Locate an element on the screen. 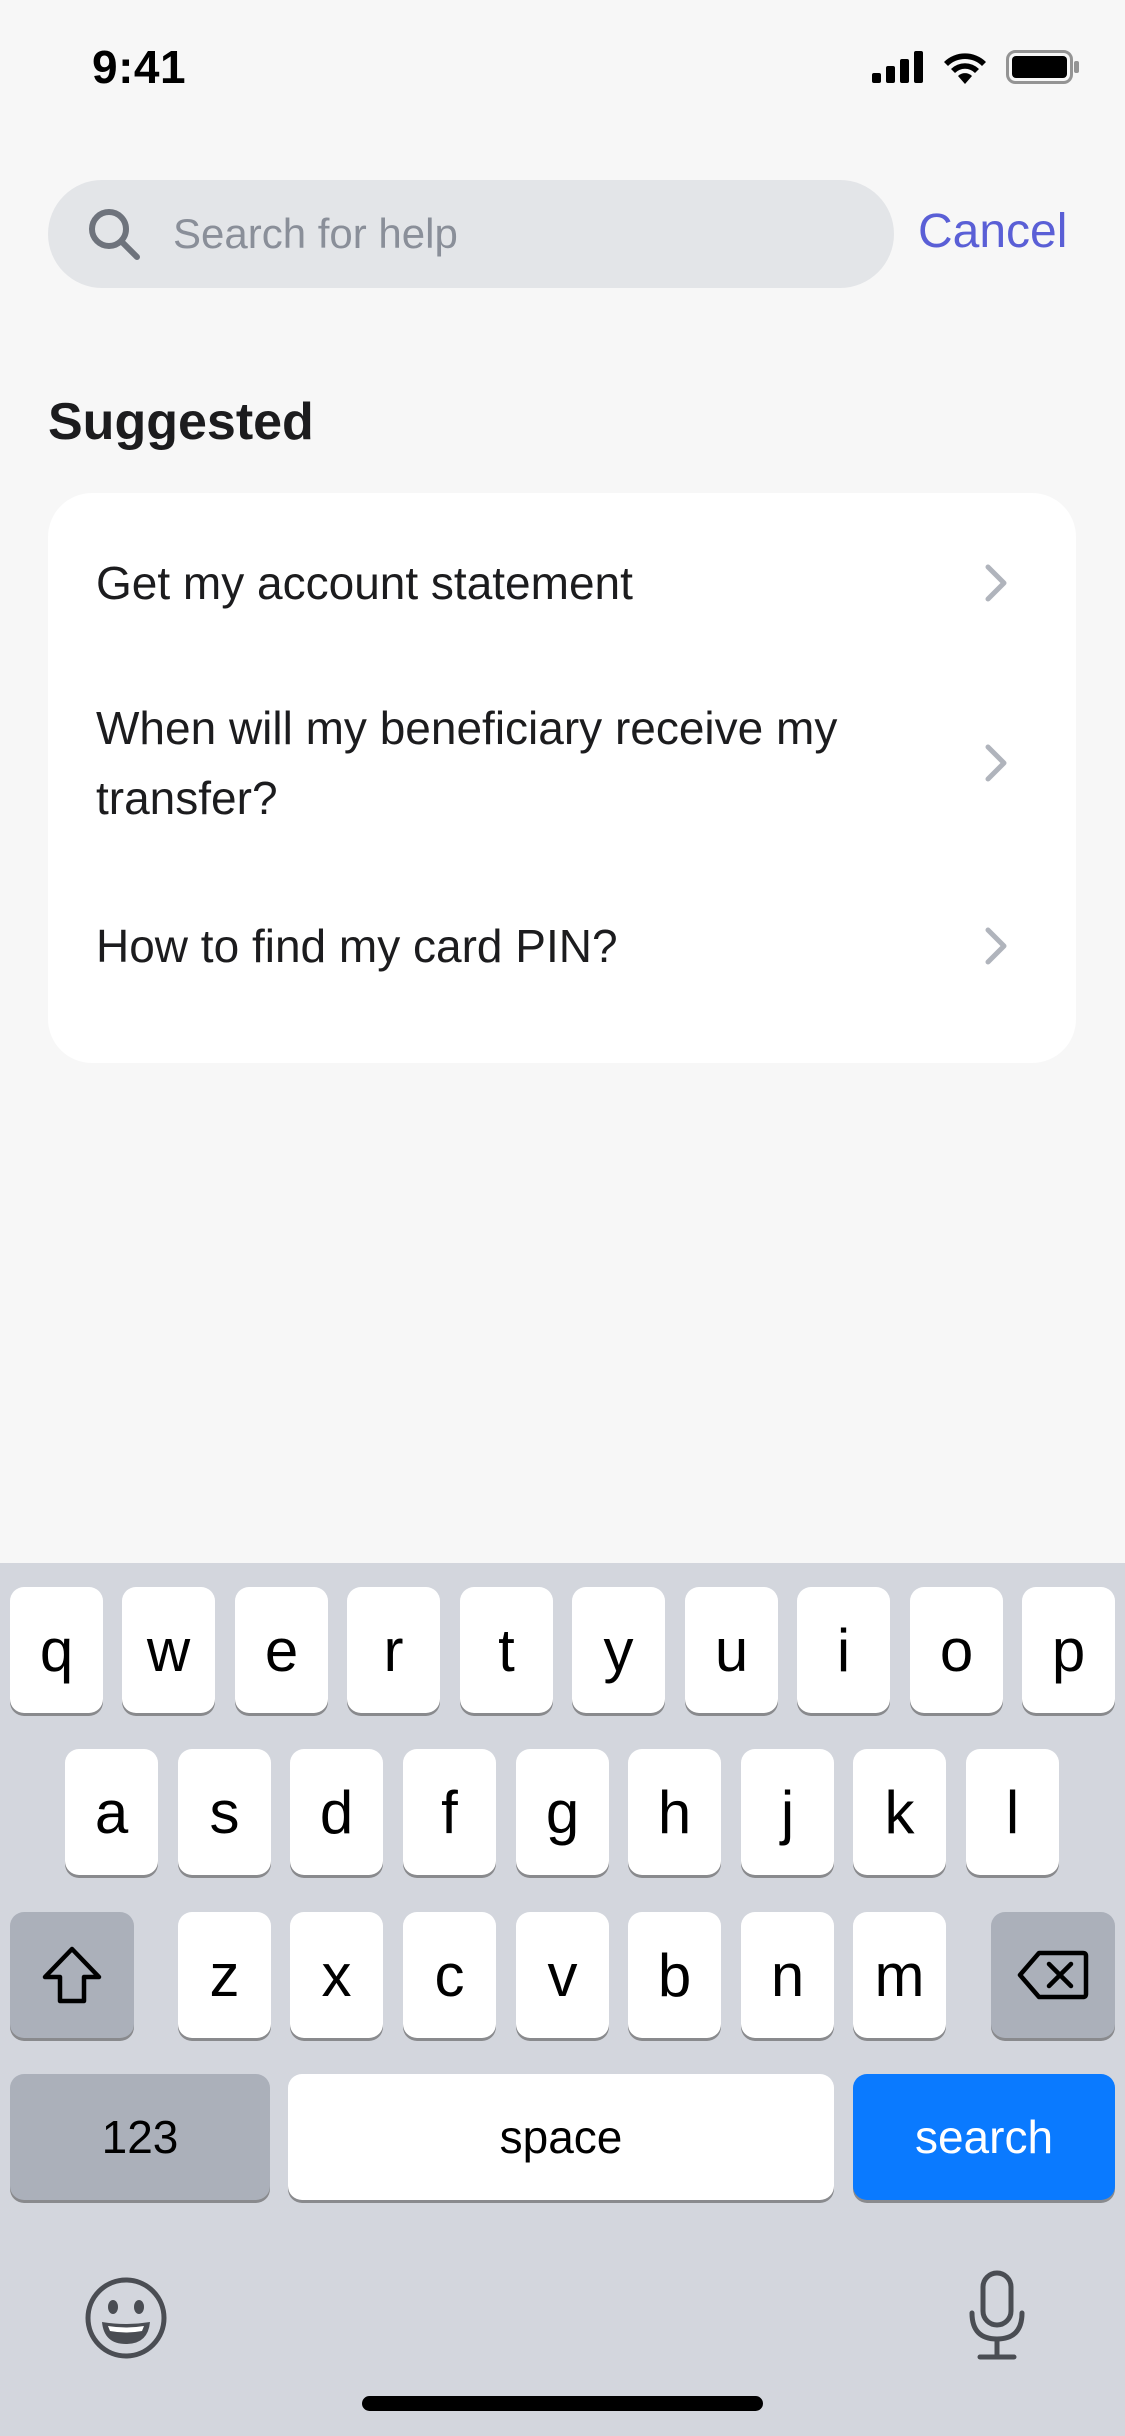 This screenshot has width=1125, height=2436. key-k: k is located at coordinates (899, 1812).